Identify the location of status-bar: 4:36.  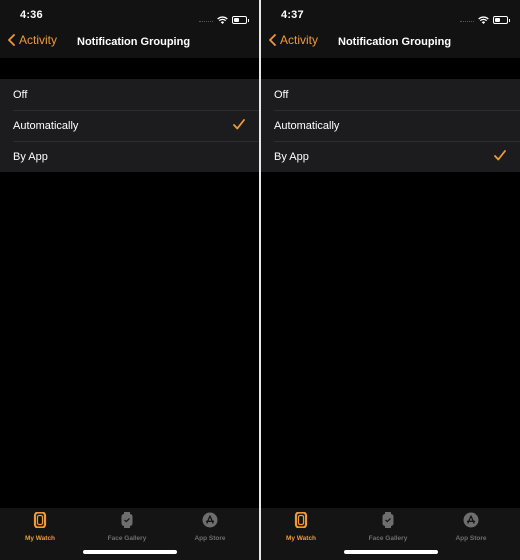
(129, 16).